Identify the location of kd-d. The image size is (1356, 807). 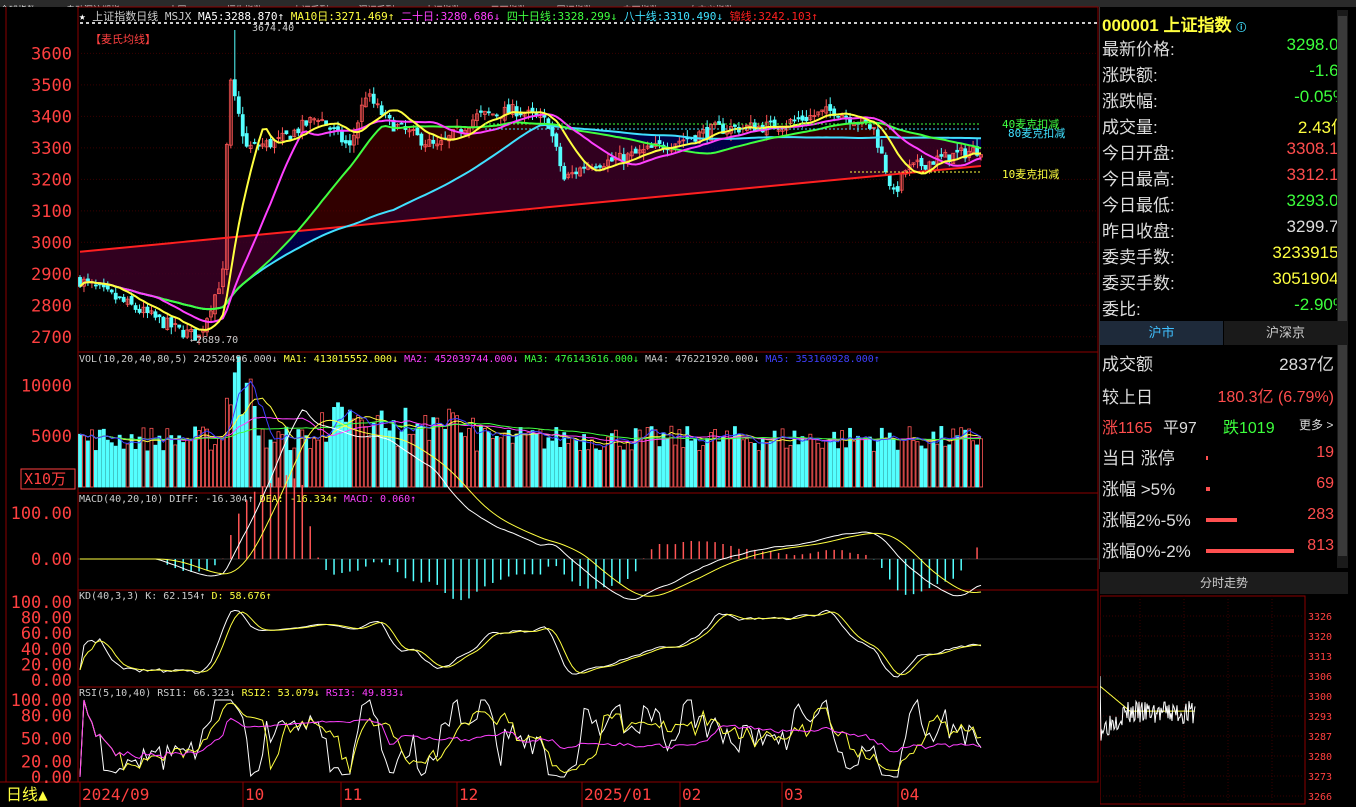
(530, 643).